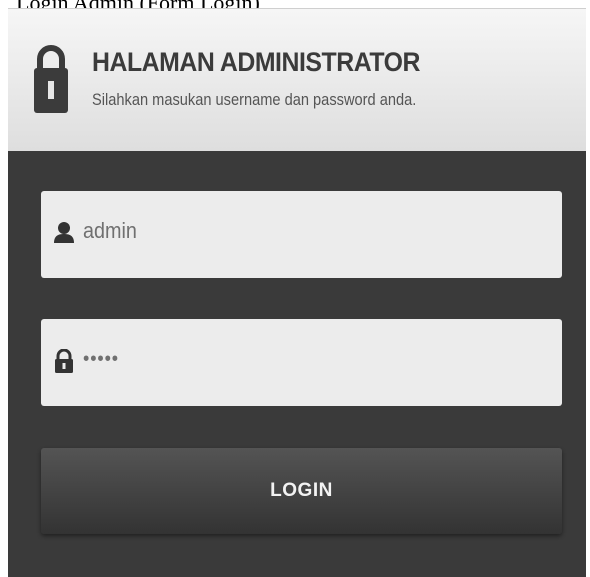 The width and height of the screenshot is (590, 577). I want to click on username-value: admin, so click(110, 230).